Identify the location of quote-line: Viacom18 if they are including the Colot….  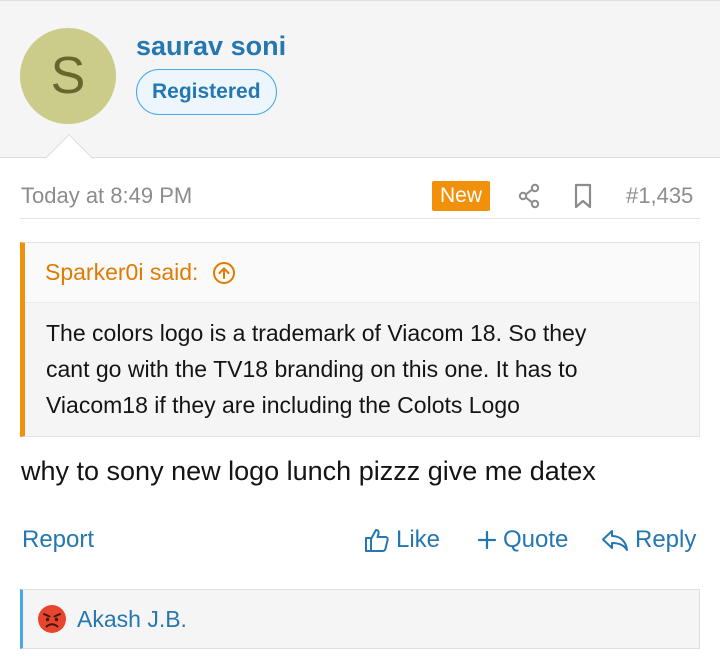
(283, 405).